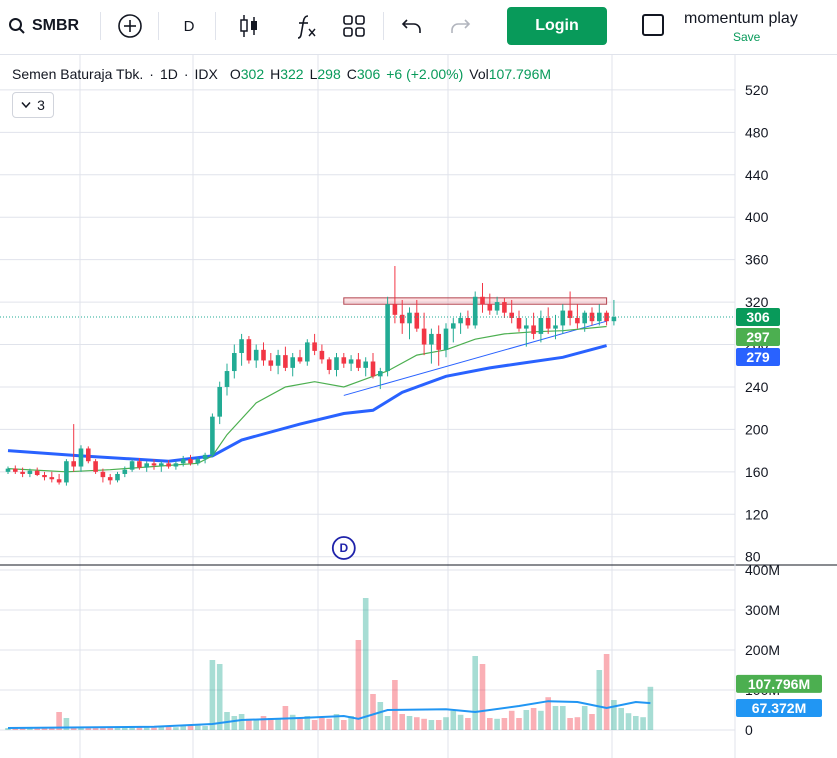 This screenshot has width=837, height=758. I want to click on symbol-label: SMBR, so click(56, 25).